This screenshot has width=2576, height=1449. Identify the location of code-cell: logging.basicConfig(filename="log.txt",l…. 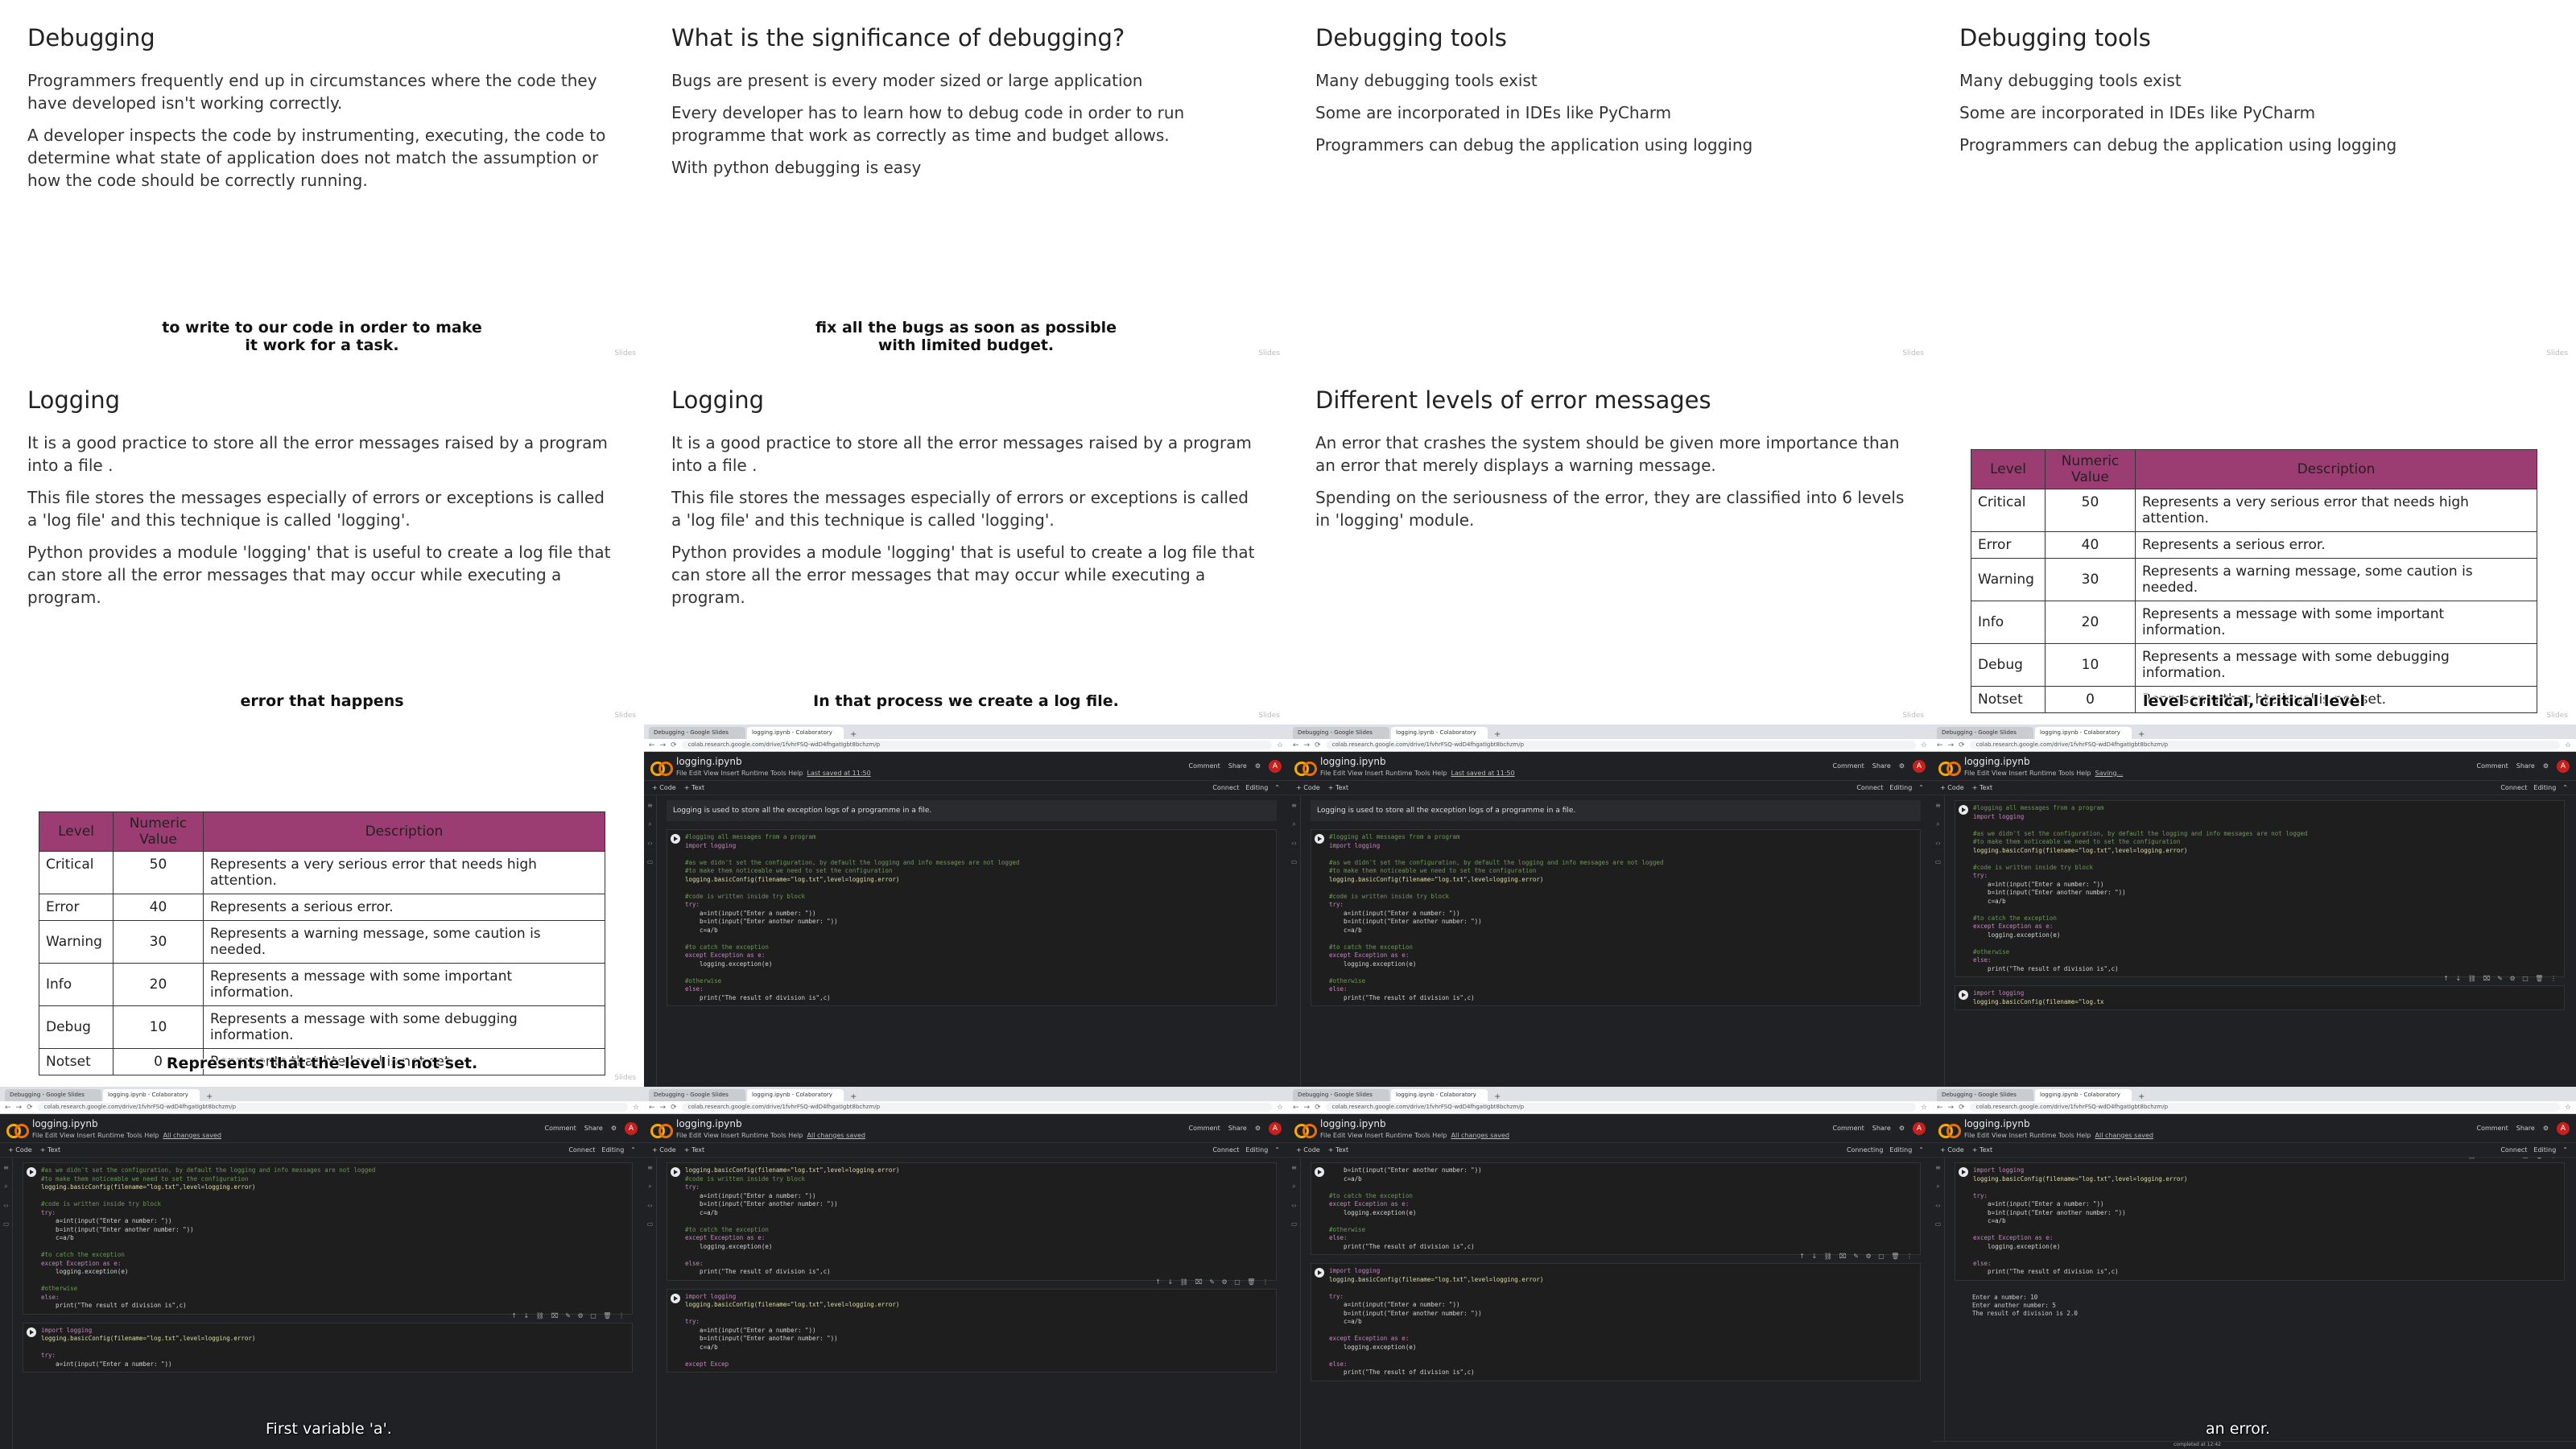
(972, 1221).